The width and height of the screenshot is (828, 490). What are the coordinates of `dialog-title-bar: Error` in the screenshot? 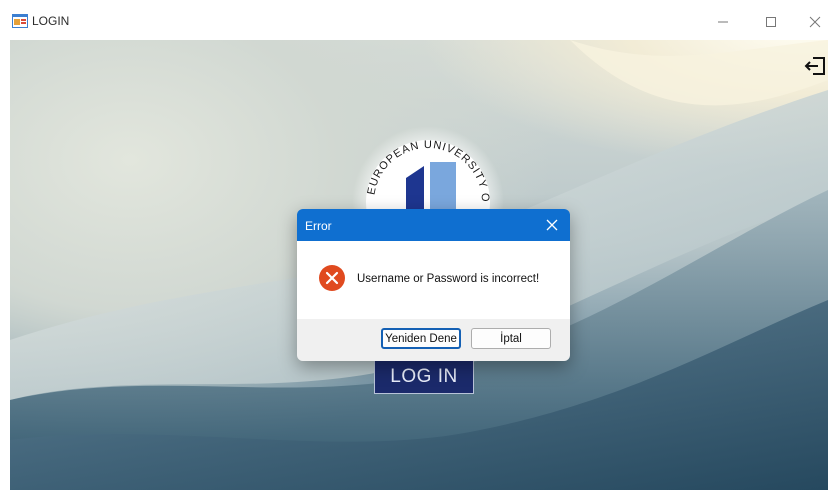 It's located at (433, 225).